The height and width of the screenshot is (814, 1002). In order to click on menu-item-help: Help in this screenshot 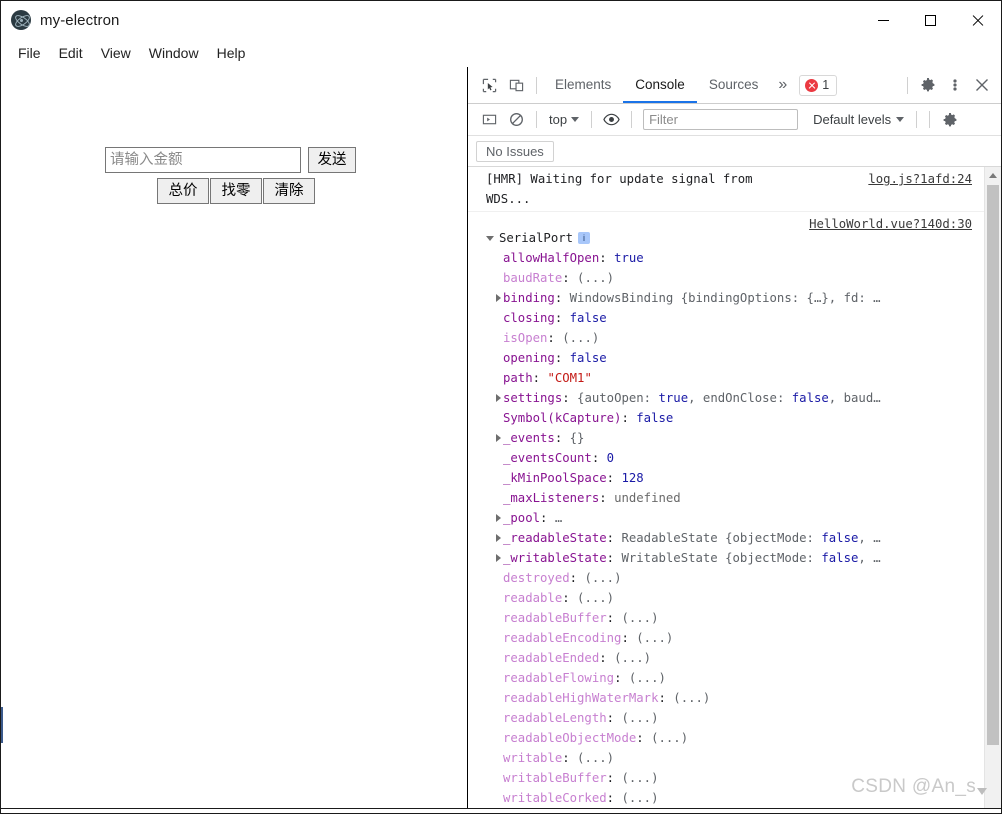, I will do `click(231, 53)`.